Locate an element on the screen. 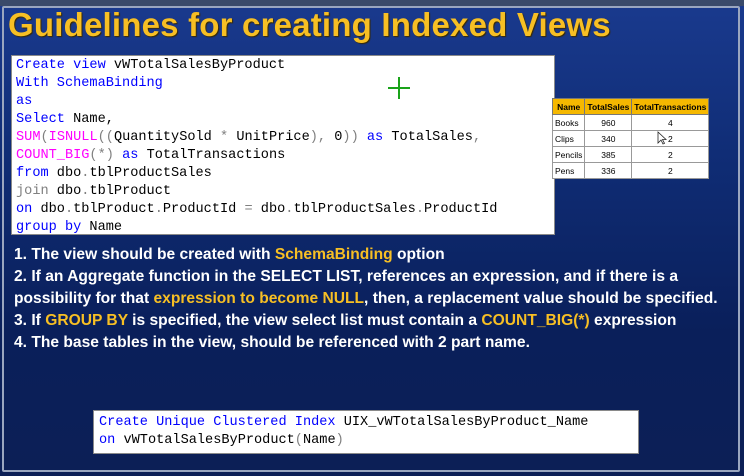 This screenshot has height=476, width=744. table-cell: Pens is located at coordinates (568, 170).